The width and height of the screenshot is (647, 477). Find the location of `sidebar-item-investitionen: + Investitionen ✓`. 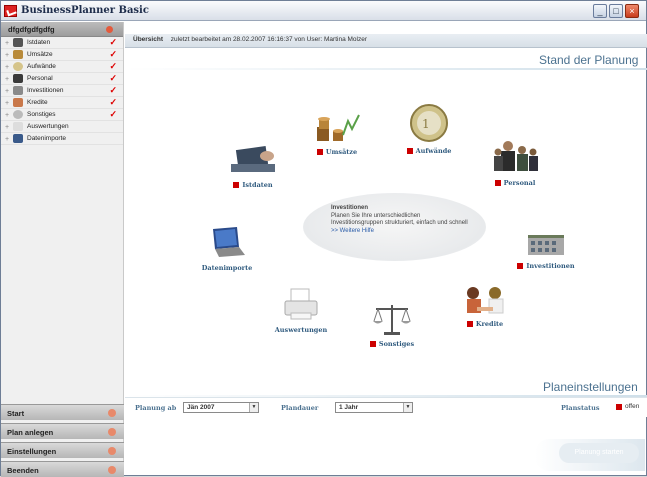

sidebar-item-investitionen: + Investitionen ✓ is located at coordinates (62, 91).